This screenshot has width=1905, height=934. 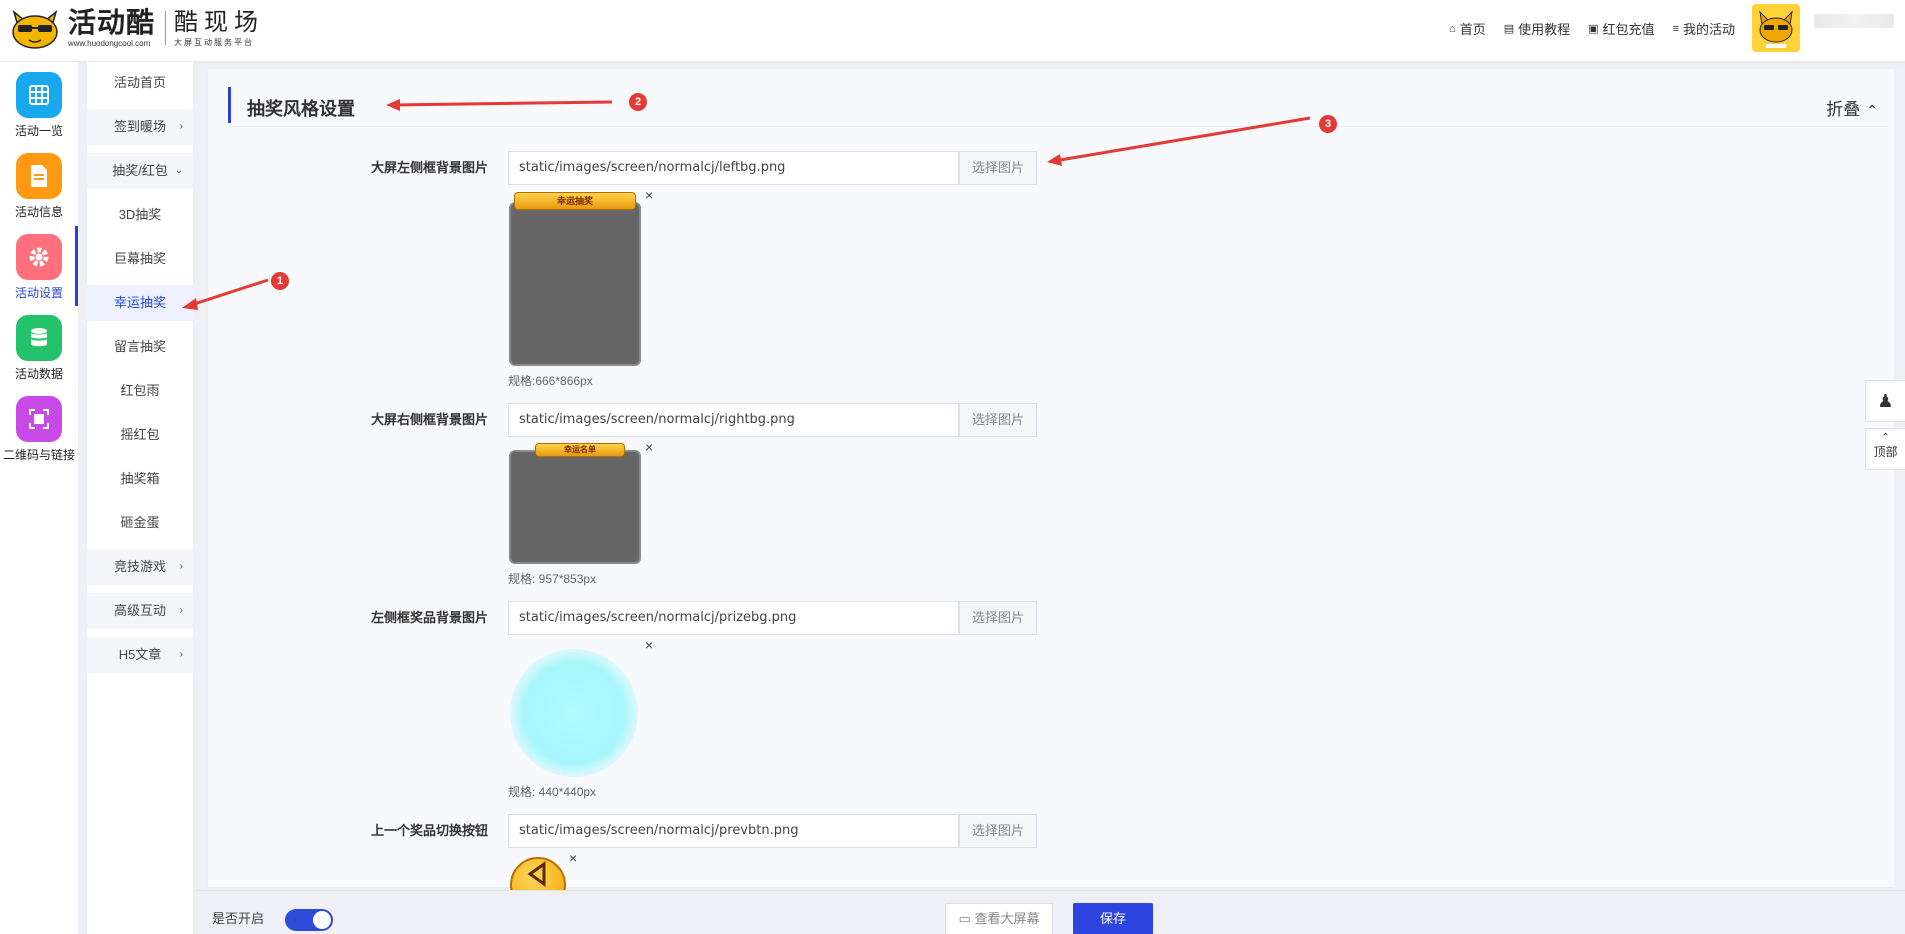 I want to click on lucky-list-ribbon: 幸运名单, so click(x=580, y=450).